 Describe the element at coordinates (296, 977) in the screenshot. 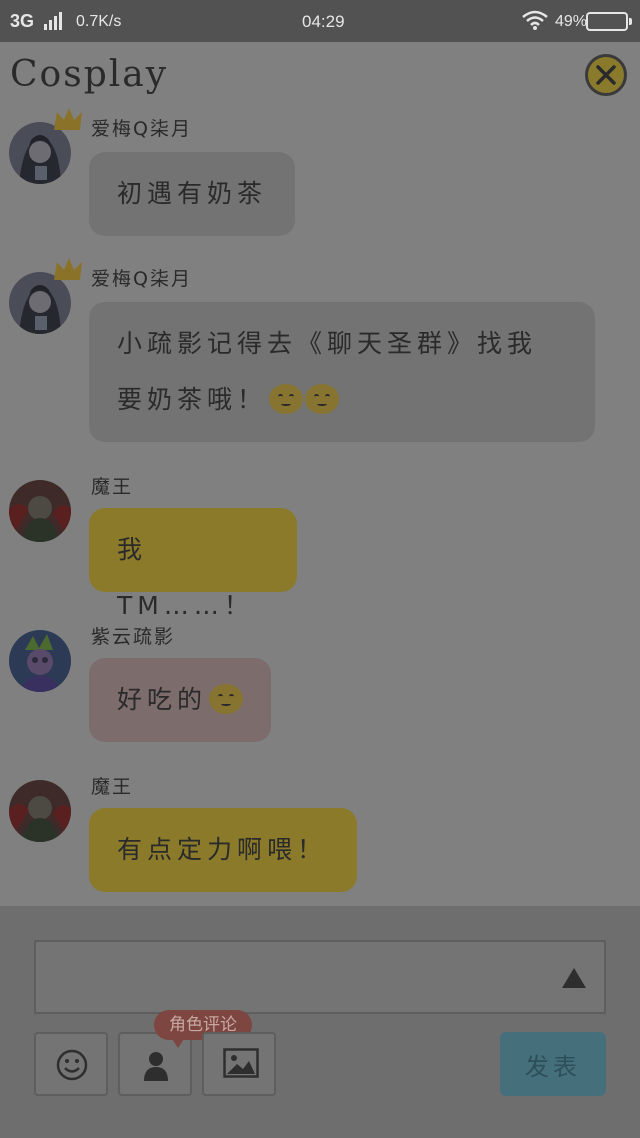

I see `message-input` at that location.